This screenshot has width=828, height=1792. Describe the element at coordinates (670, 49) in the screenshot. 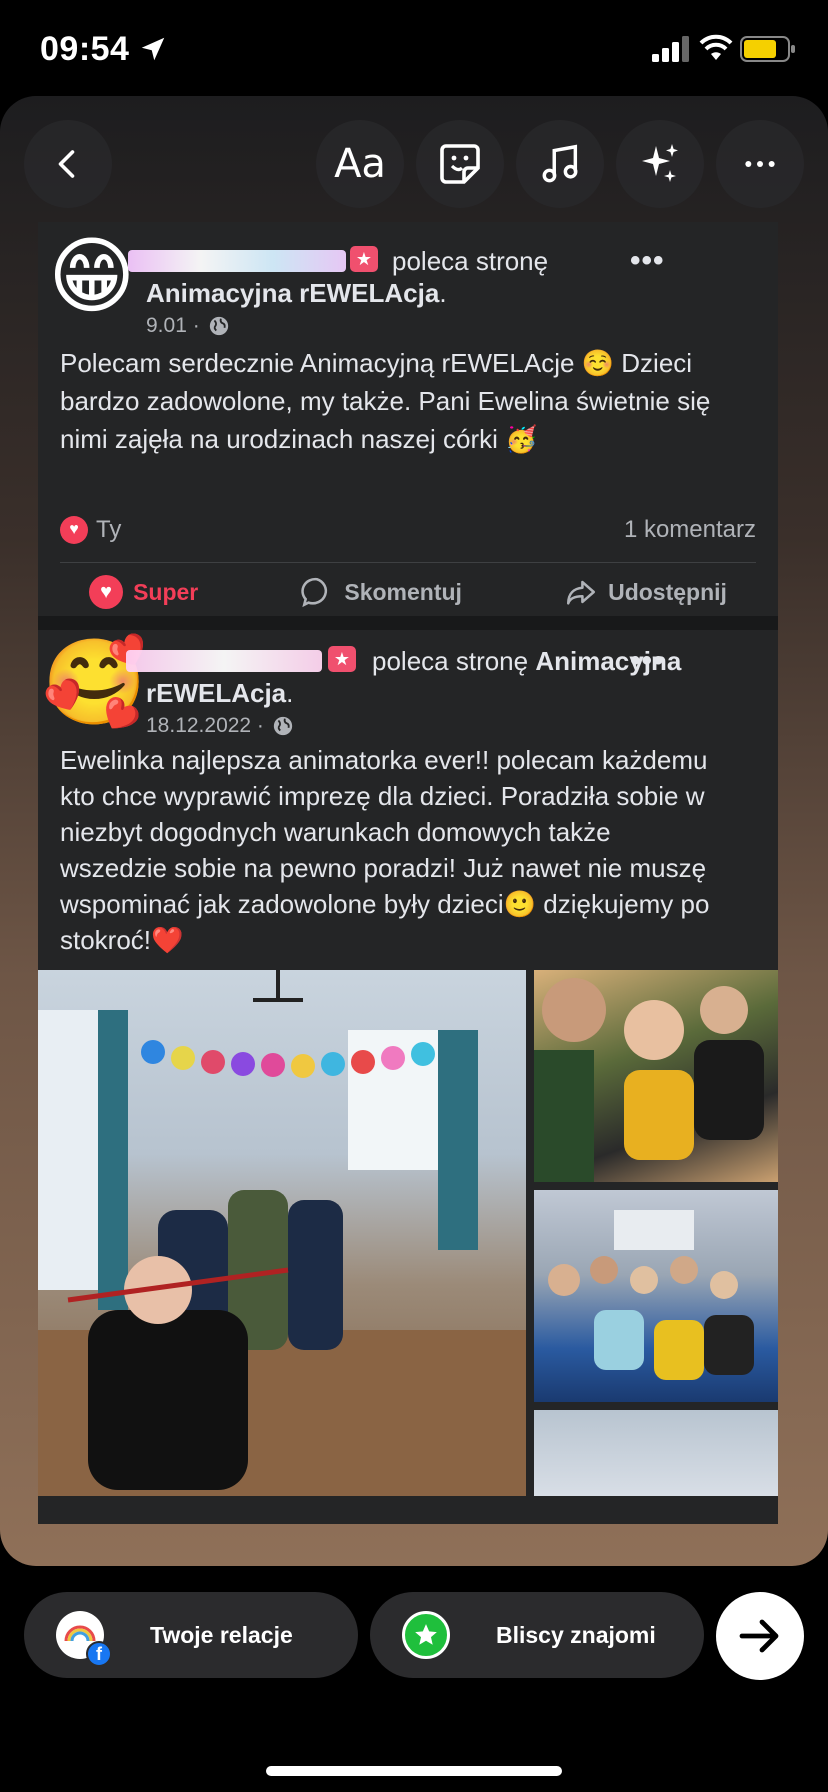

I see `cellular-signal-icon` at that location.